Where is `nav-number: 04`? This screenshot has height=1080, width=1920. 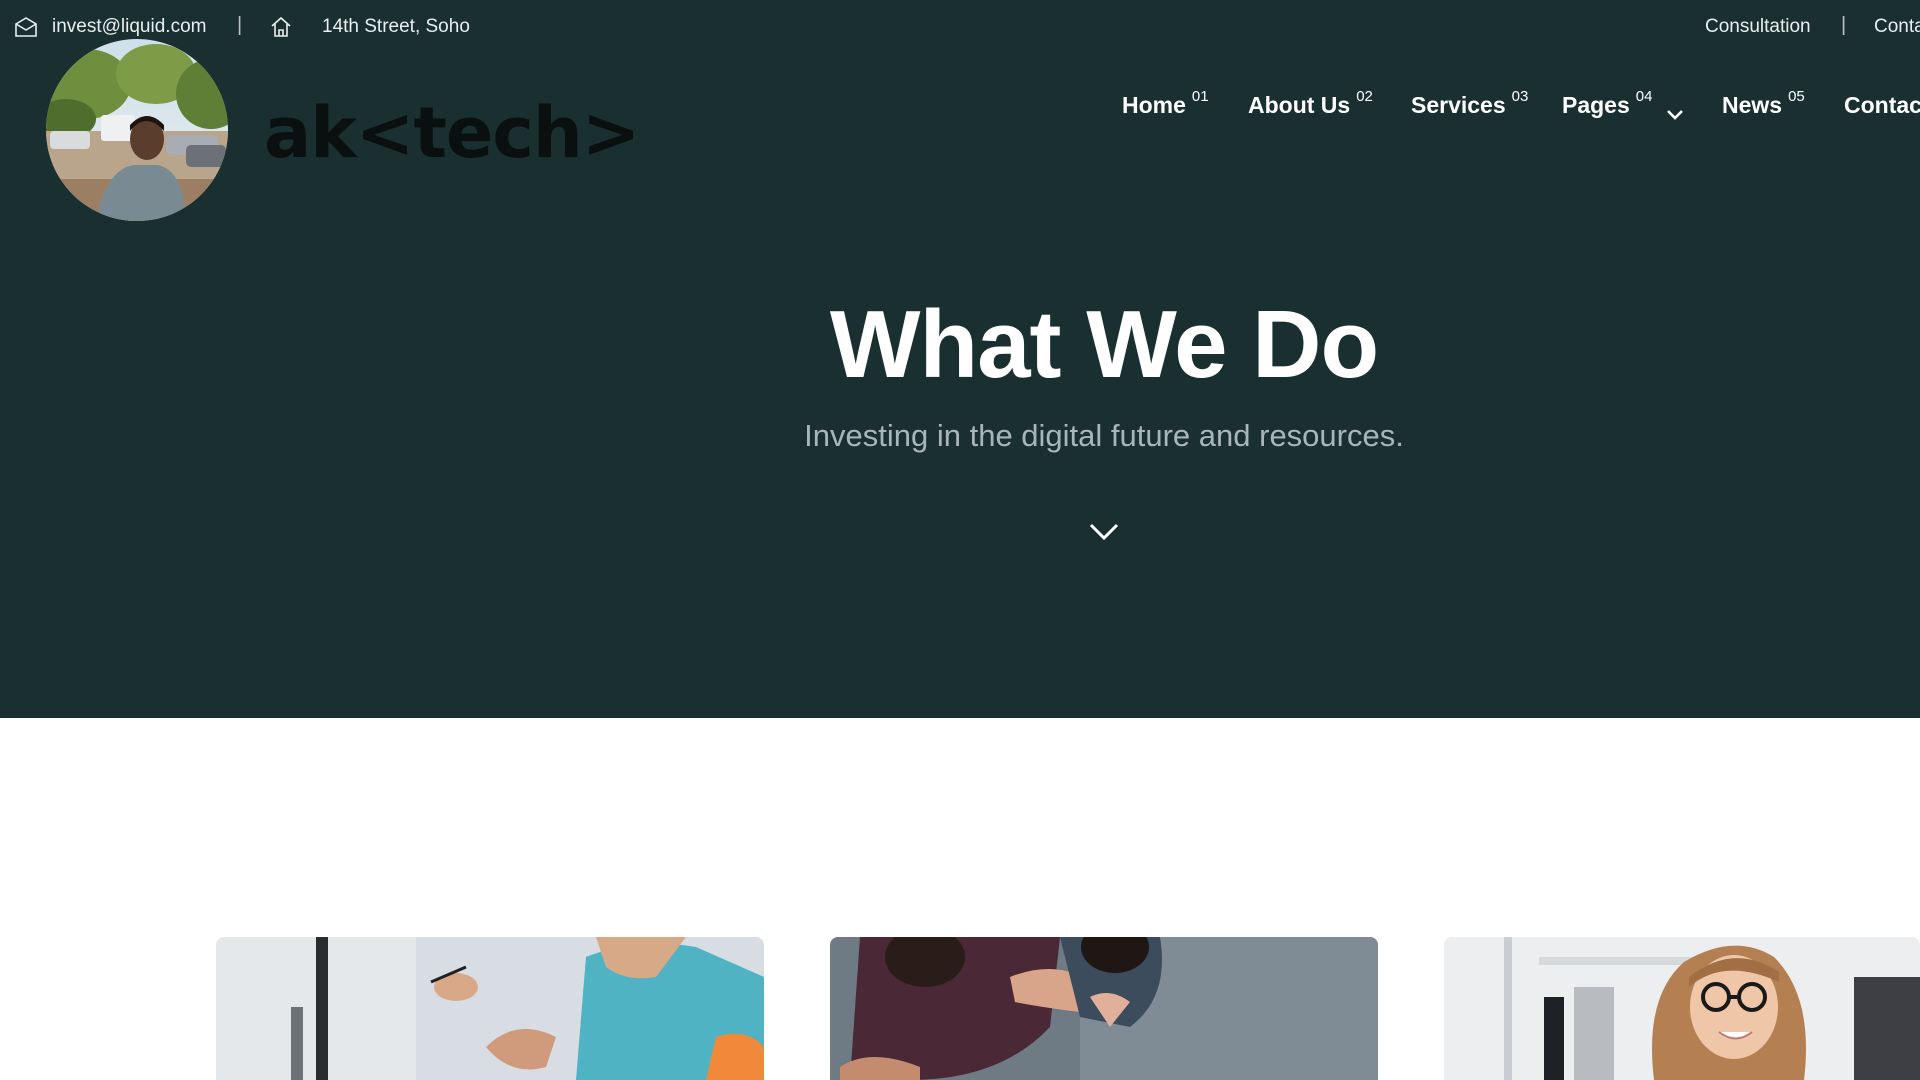 nav-number: 04 is located at coordinates (1644, 96).